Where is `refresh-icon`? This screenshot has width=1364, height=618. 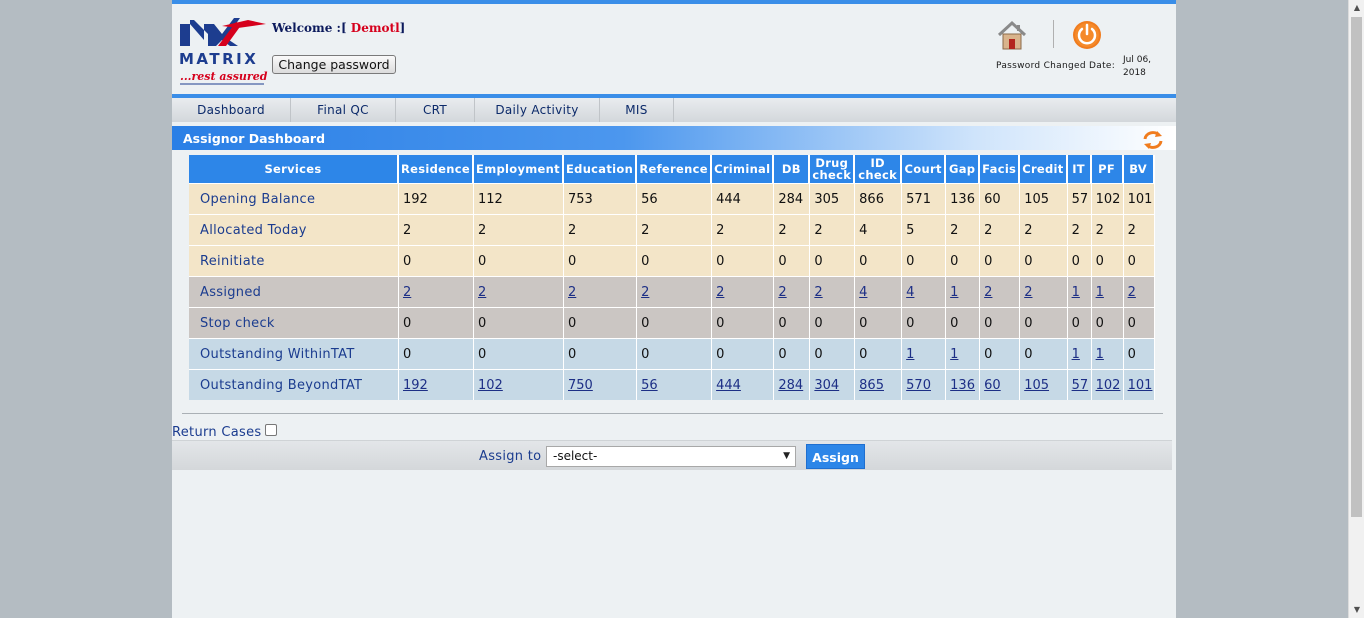 refresh-icon is located at coordinates (1153, 140).